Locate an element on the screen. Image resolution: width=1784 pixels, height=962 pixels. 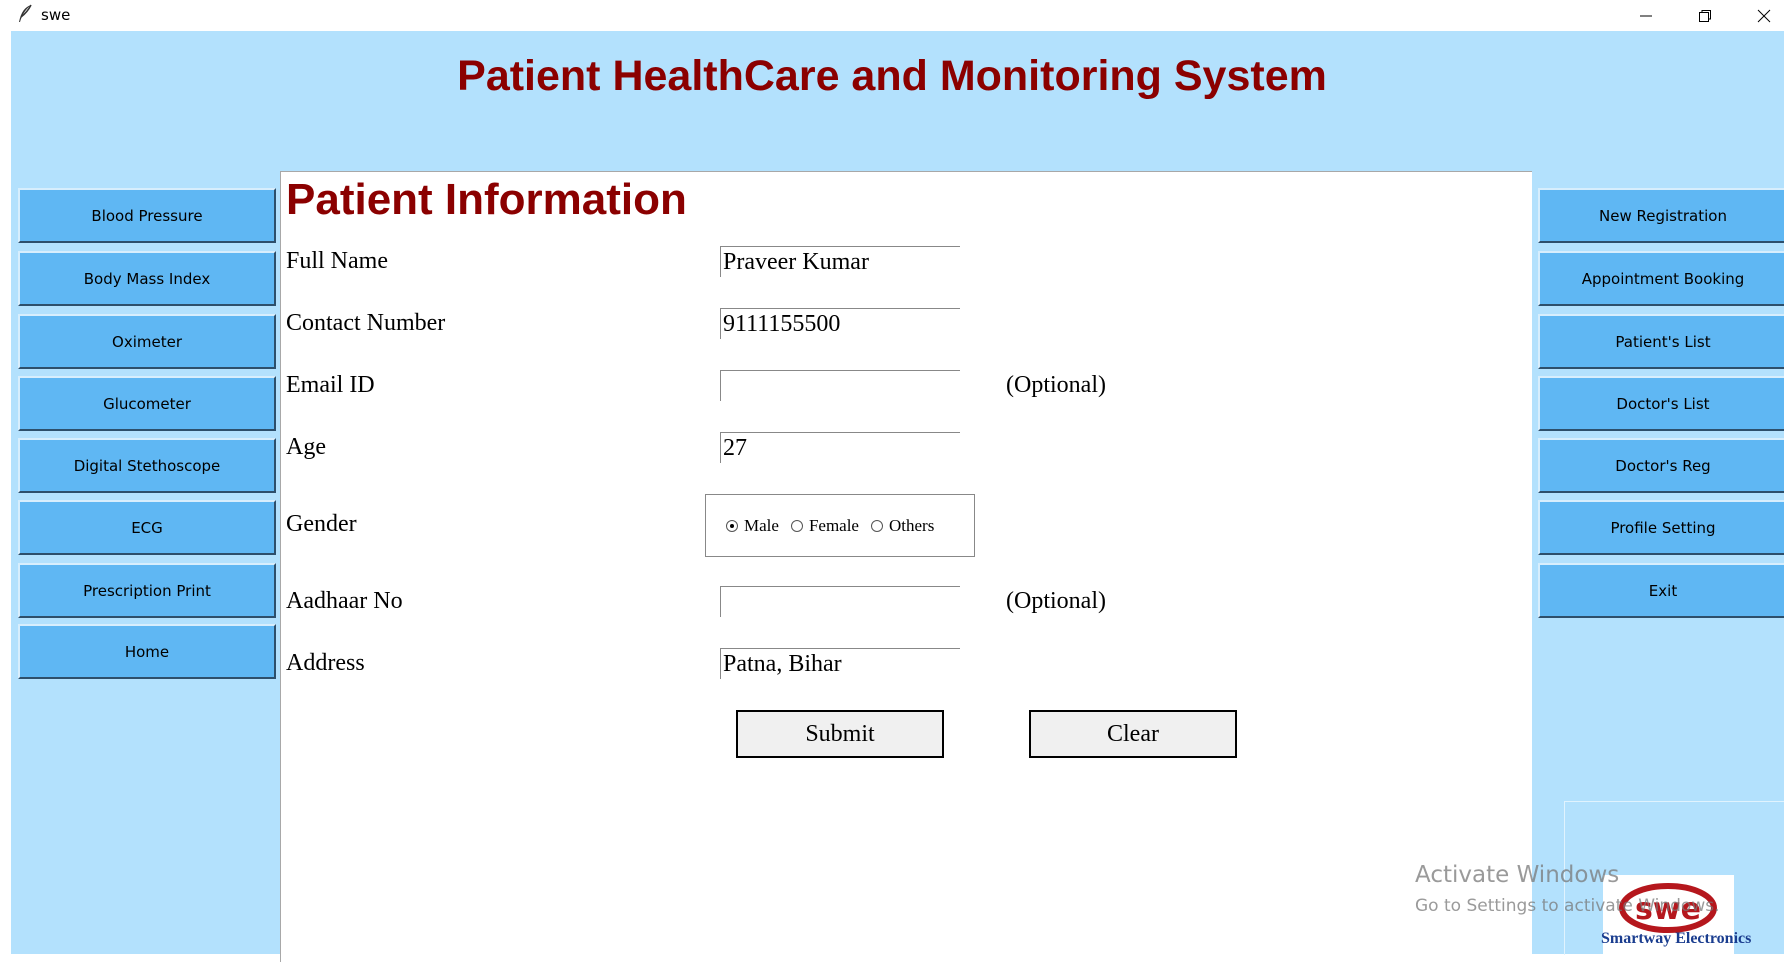
doctors-reg-button: Doctor's Reg is located at coordinates (1661, 465).